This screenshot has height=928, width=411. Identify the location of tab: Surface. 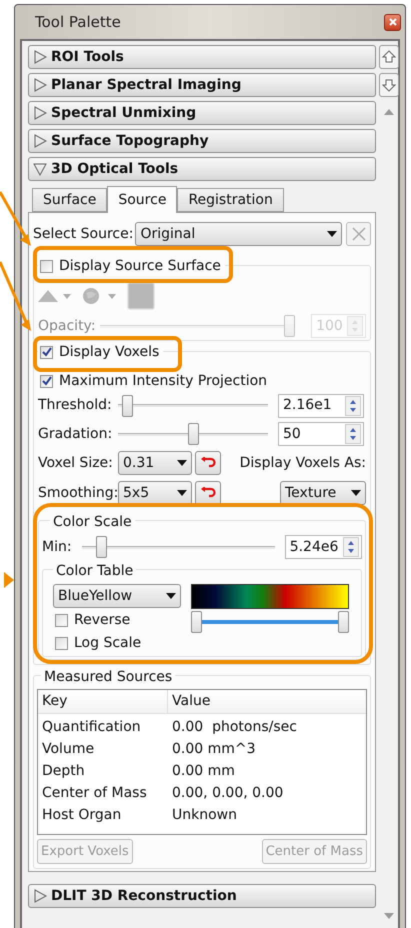
(70, 200).